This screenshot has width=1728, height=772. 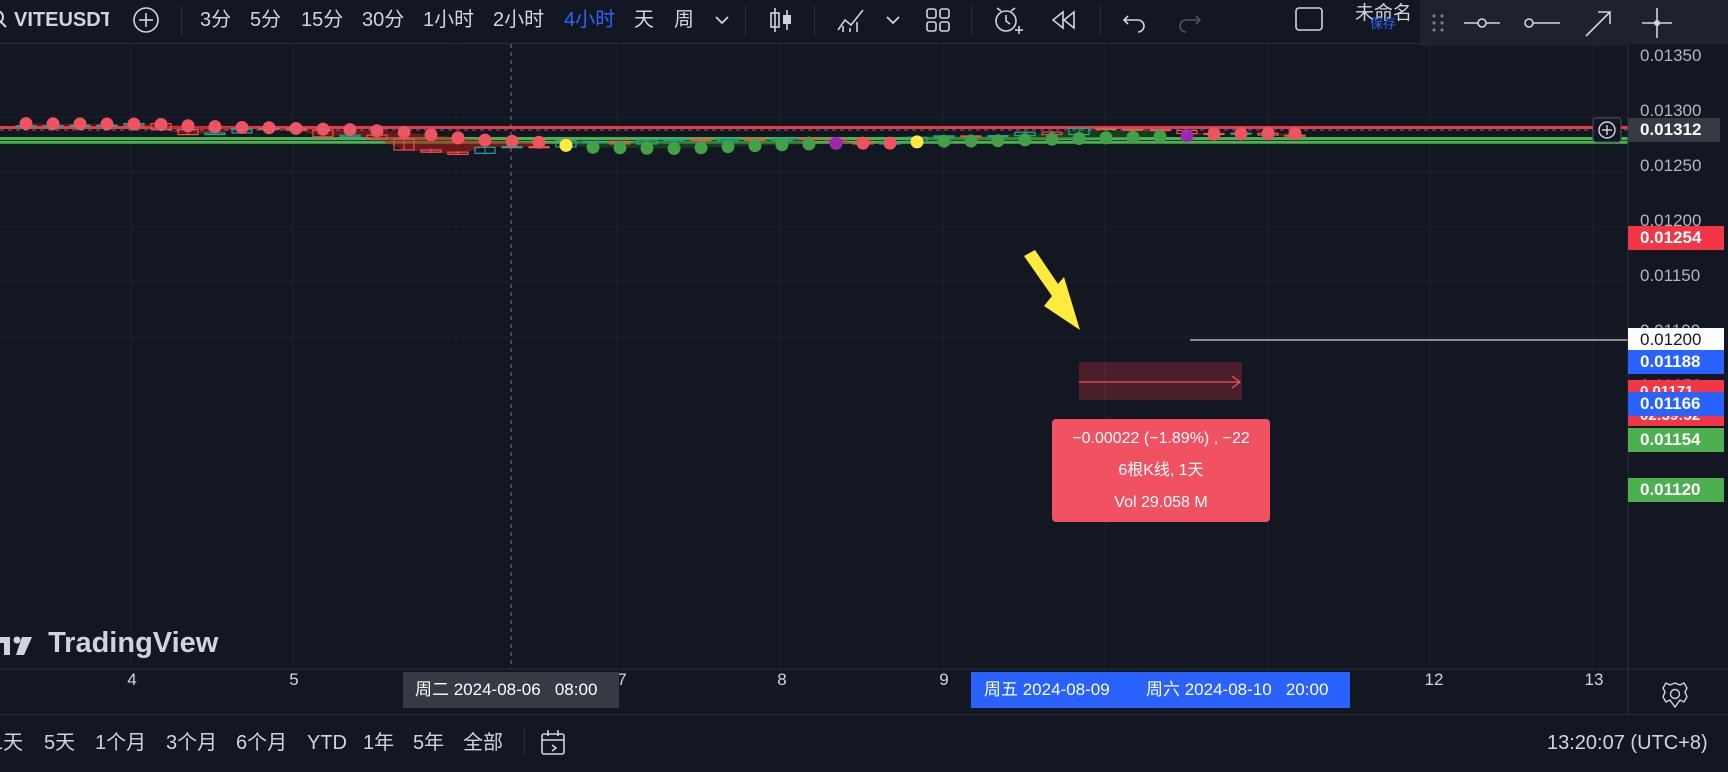 What do you see at coordinates (1676, 340) in the screenshot?
I see `alert-price-label: 0.01200` at bounding box center [1676, 340].